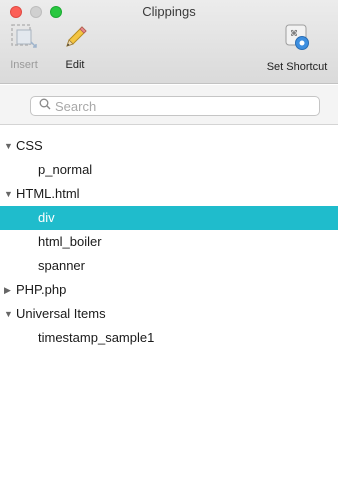  I want to click on magnifier-icon, so click(45, 106).